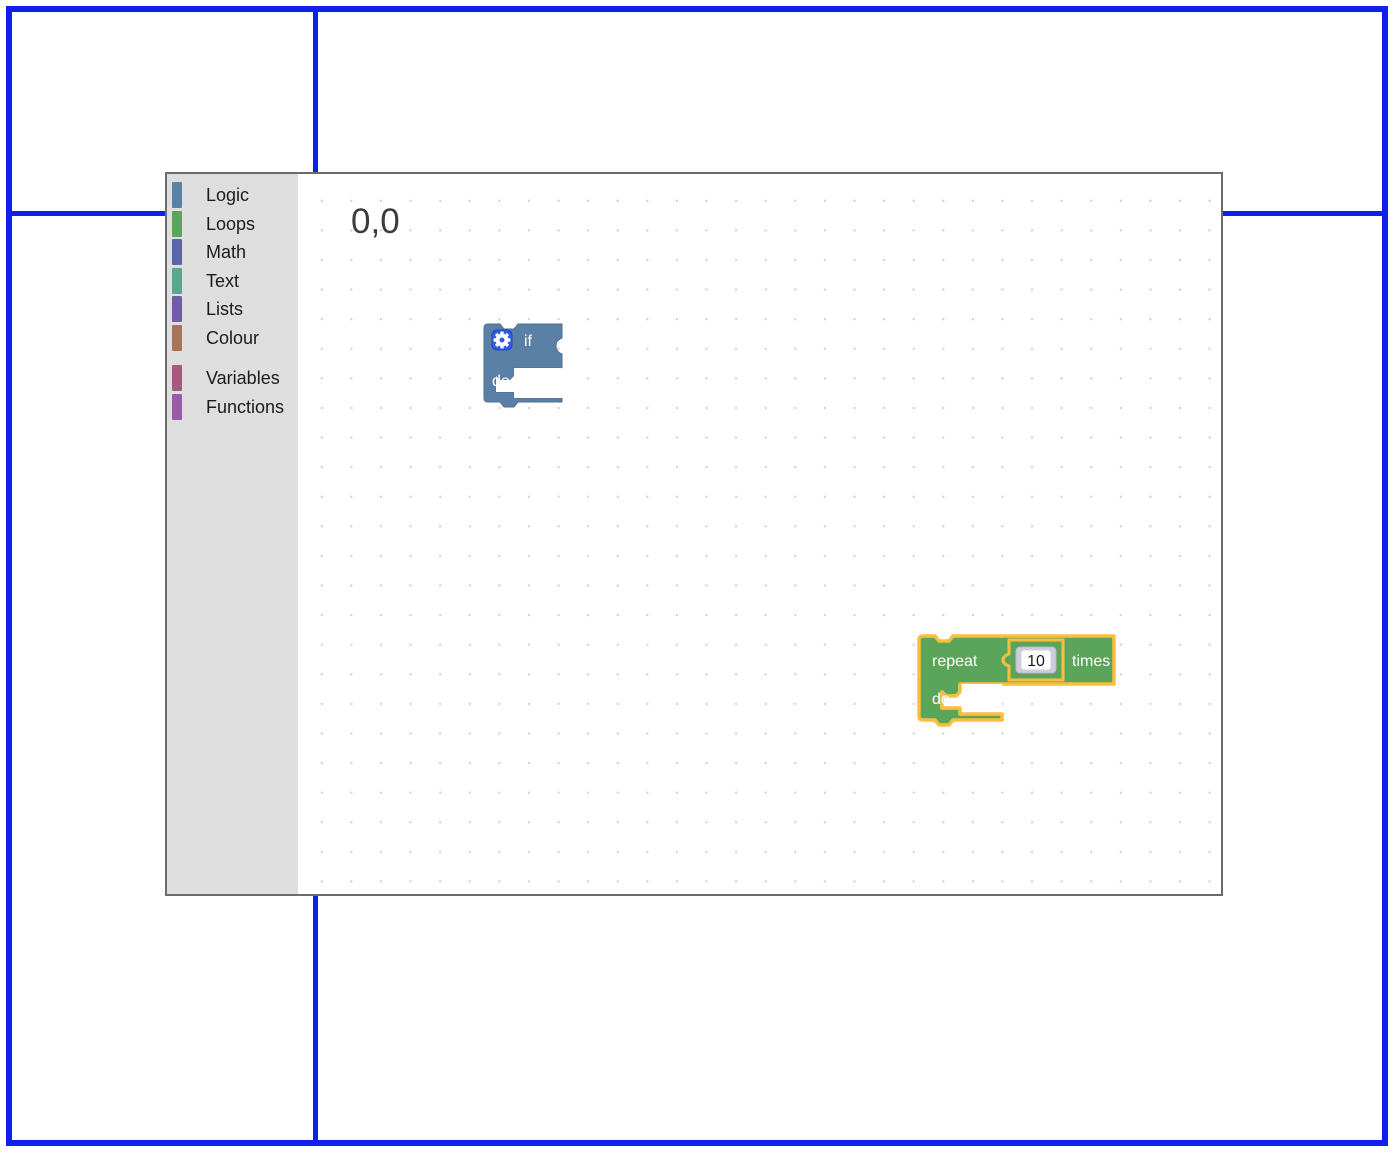 Image resolution: width=1400 pixels, height=1158 pixels. What do you see at coordinates (243, 378) in the screenshot?
I see `toolbox-category-label: Variables` at bounding box center [243, 378].